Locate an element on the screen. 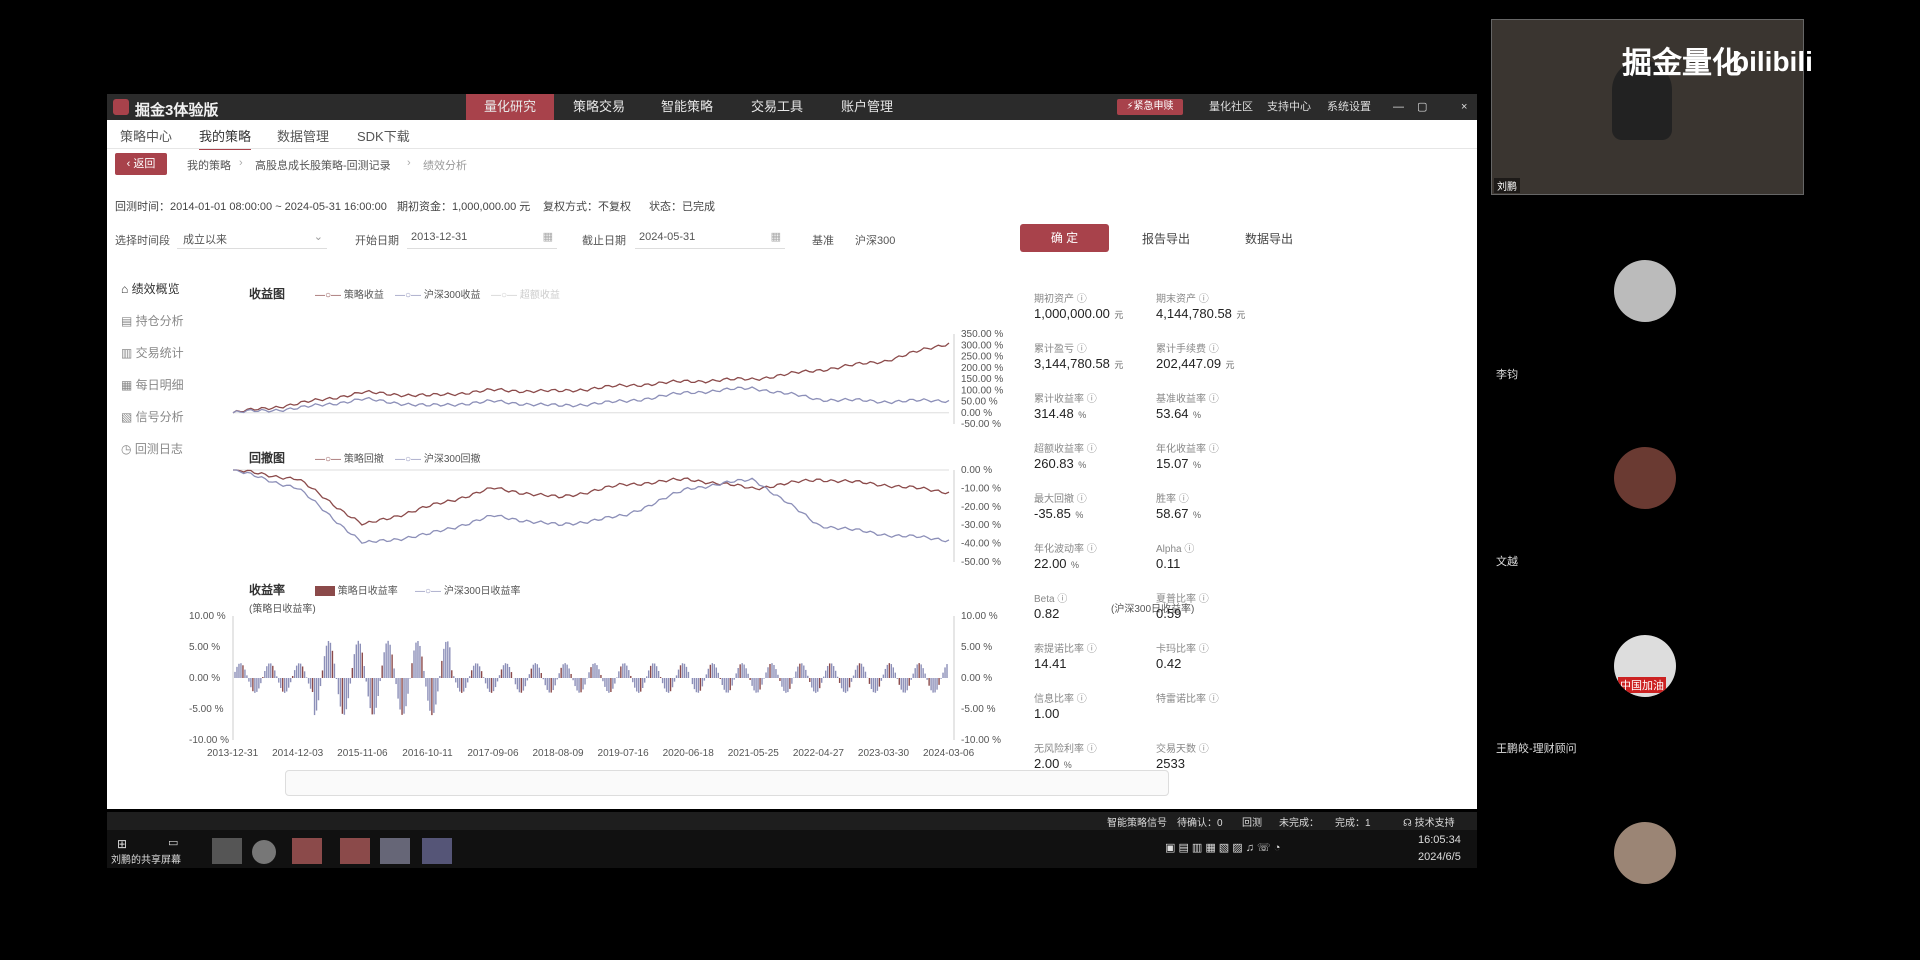 The height and width of the screenshot is (960, 1920). status-signal: 智能策略信号 is located at coordinates (1137, 821).